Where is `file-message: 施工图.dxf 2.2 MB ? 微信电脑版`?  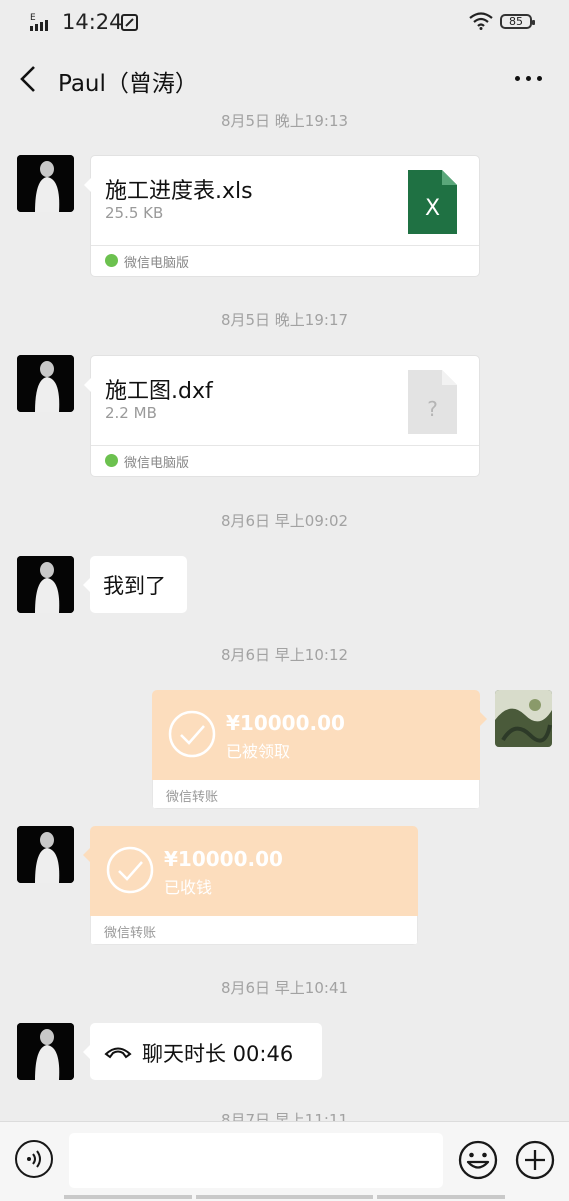 file-message: 施工图.dxf 2.2 MB ? 微信电脑版 is located at coordinates (282, 416).